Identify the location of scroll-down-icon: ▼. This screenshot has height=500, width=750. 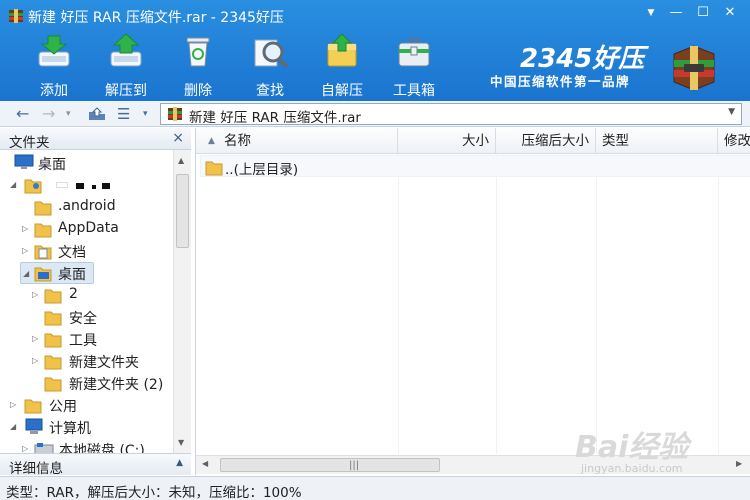
(181, 442).